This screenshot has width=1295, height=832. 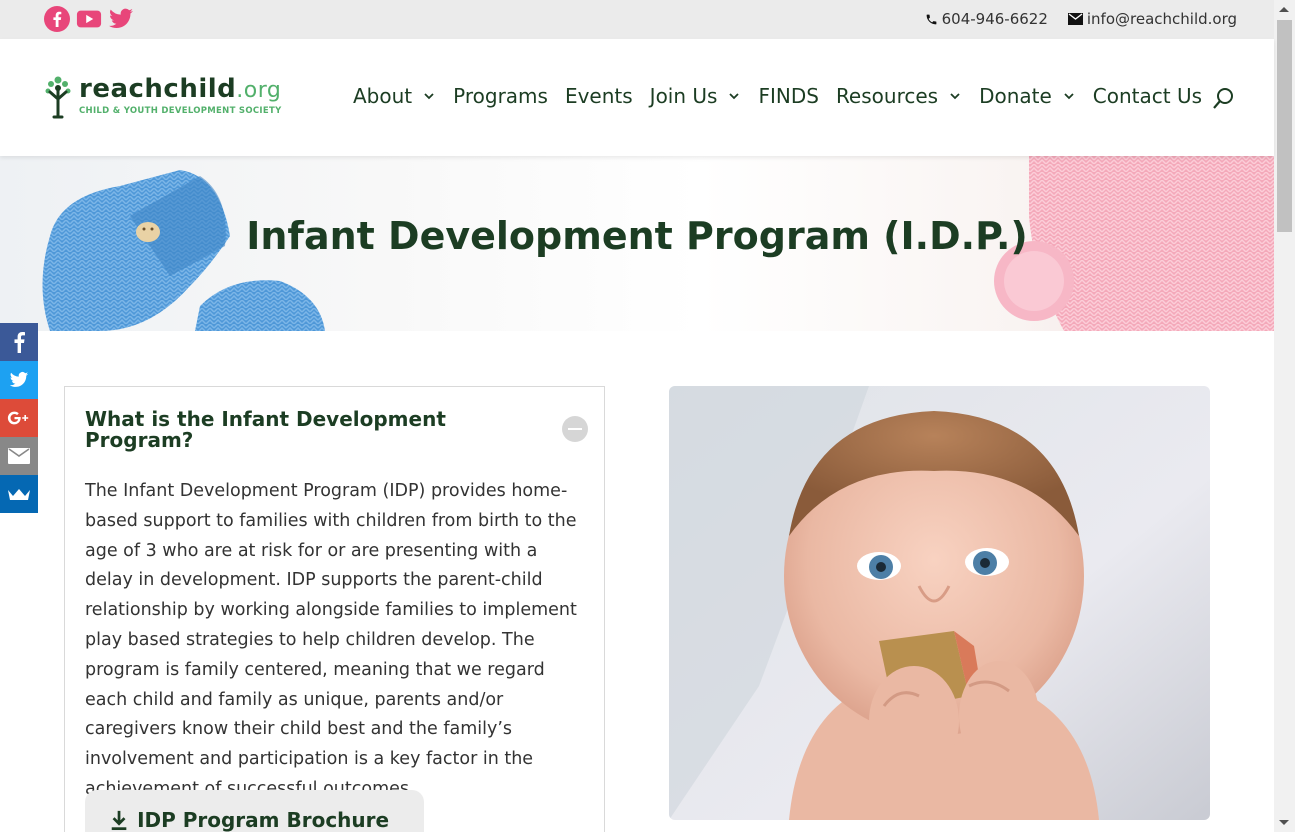 I want to click on share-bar, so click(x=19, y=418).